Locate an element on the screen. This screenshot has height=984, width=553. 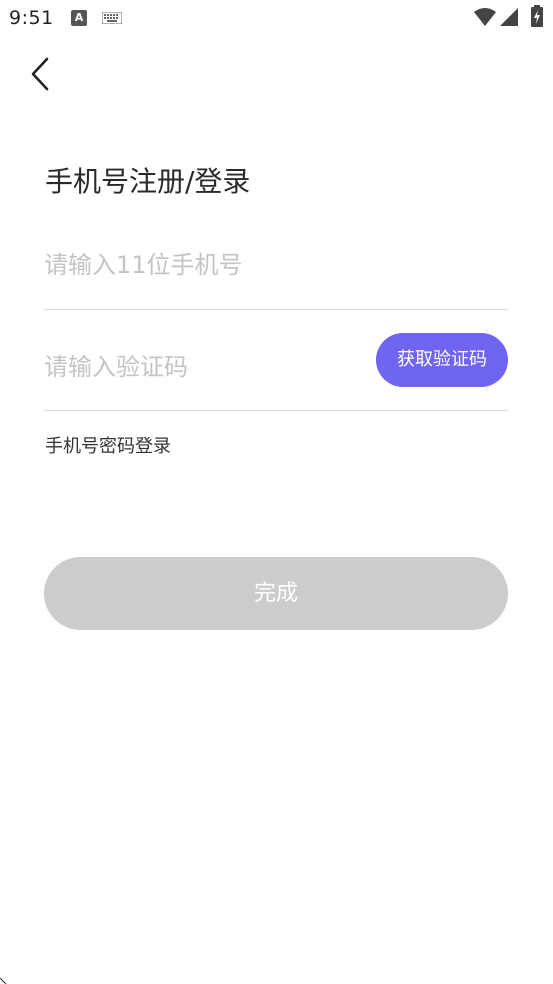
page-title: 手机号注册/登录 is located at coordinates (148, 181).